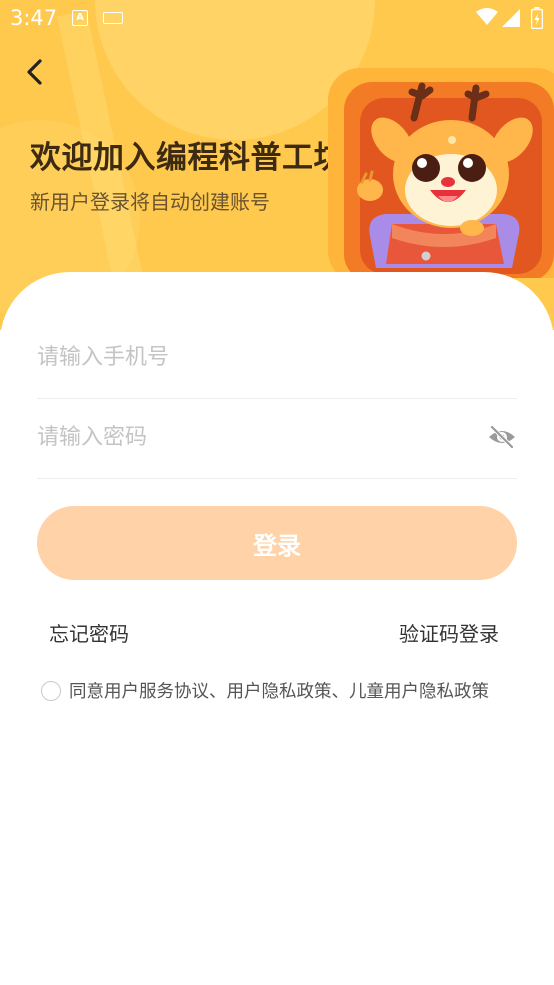 The height and width of the screenshot is (985, 554). I want to click on wifi-icon, so click(487, 16).